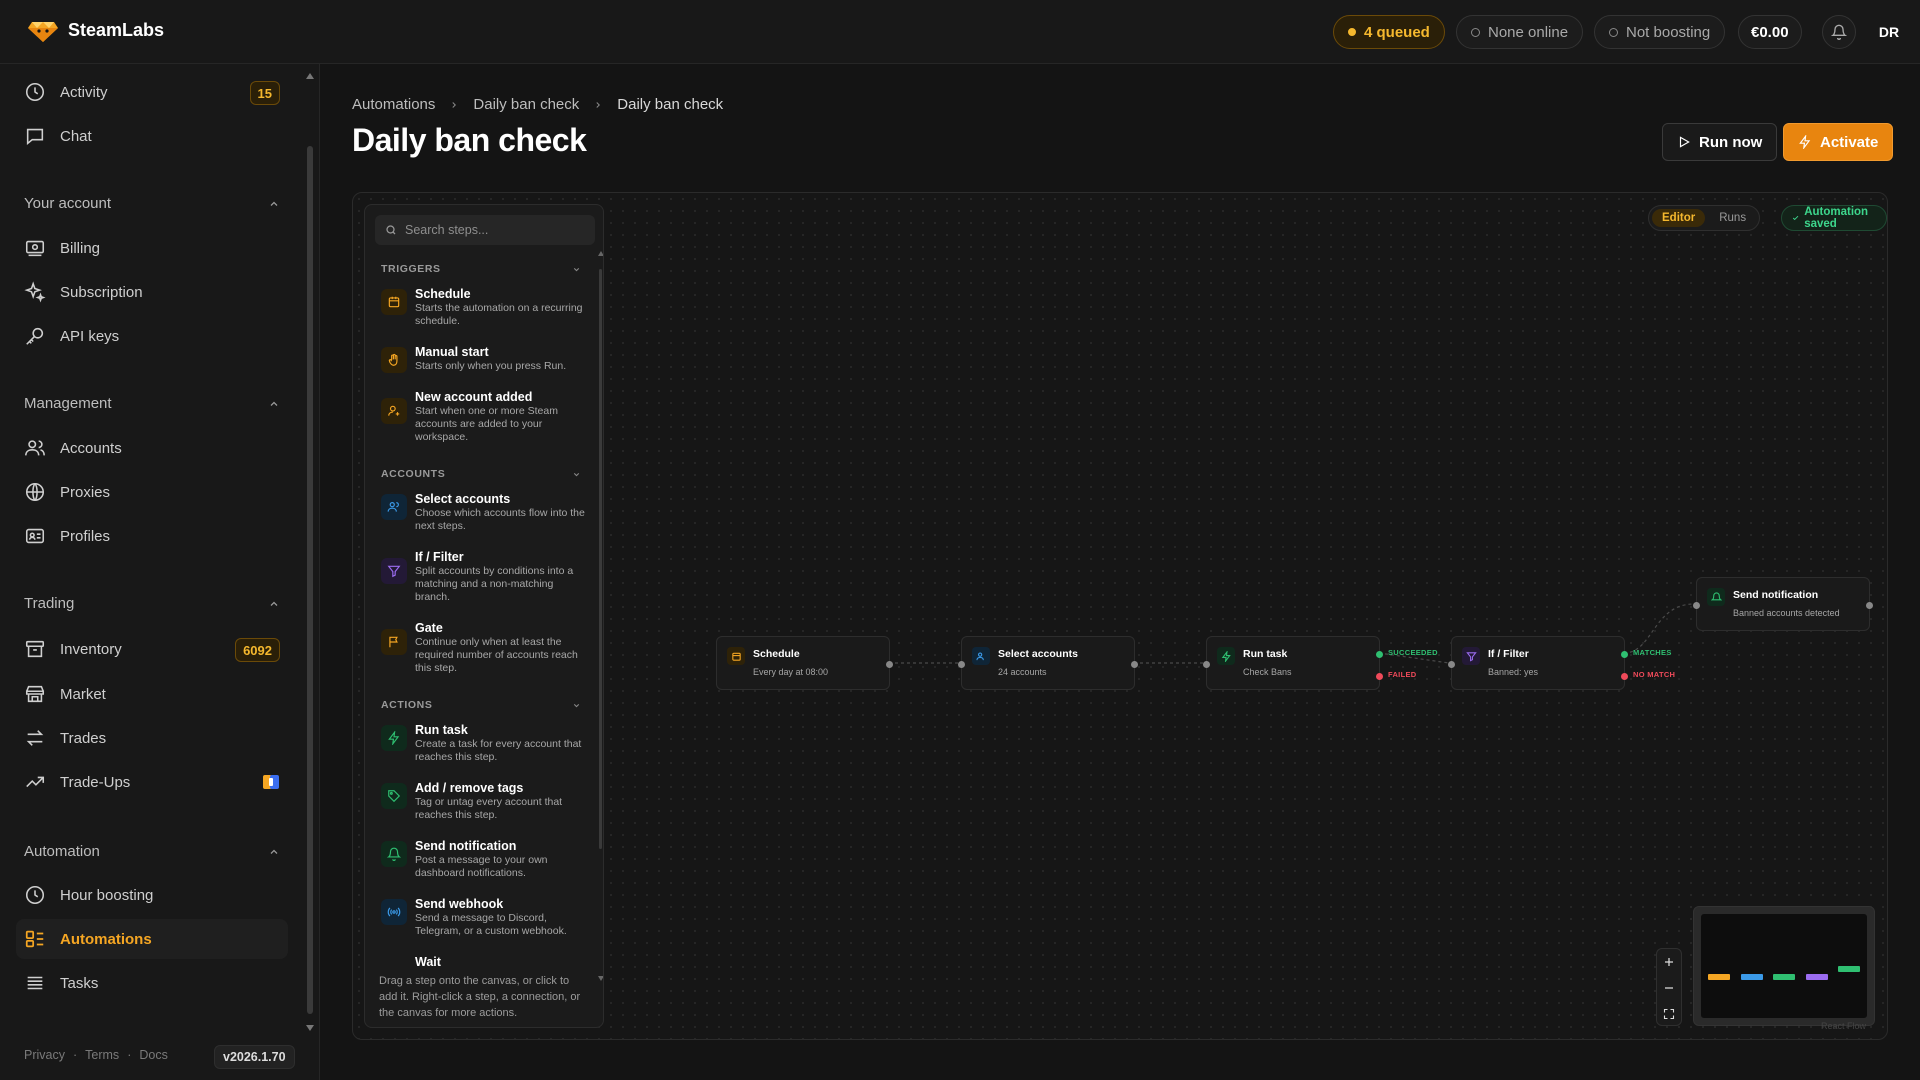 This screenshot has height=1080, width=1920. Describe the element at coordinates (152, 603) in the screenshot. I see `section-trading: Trading` at that location.